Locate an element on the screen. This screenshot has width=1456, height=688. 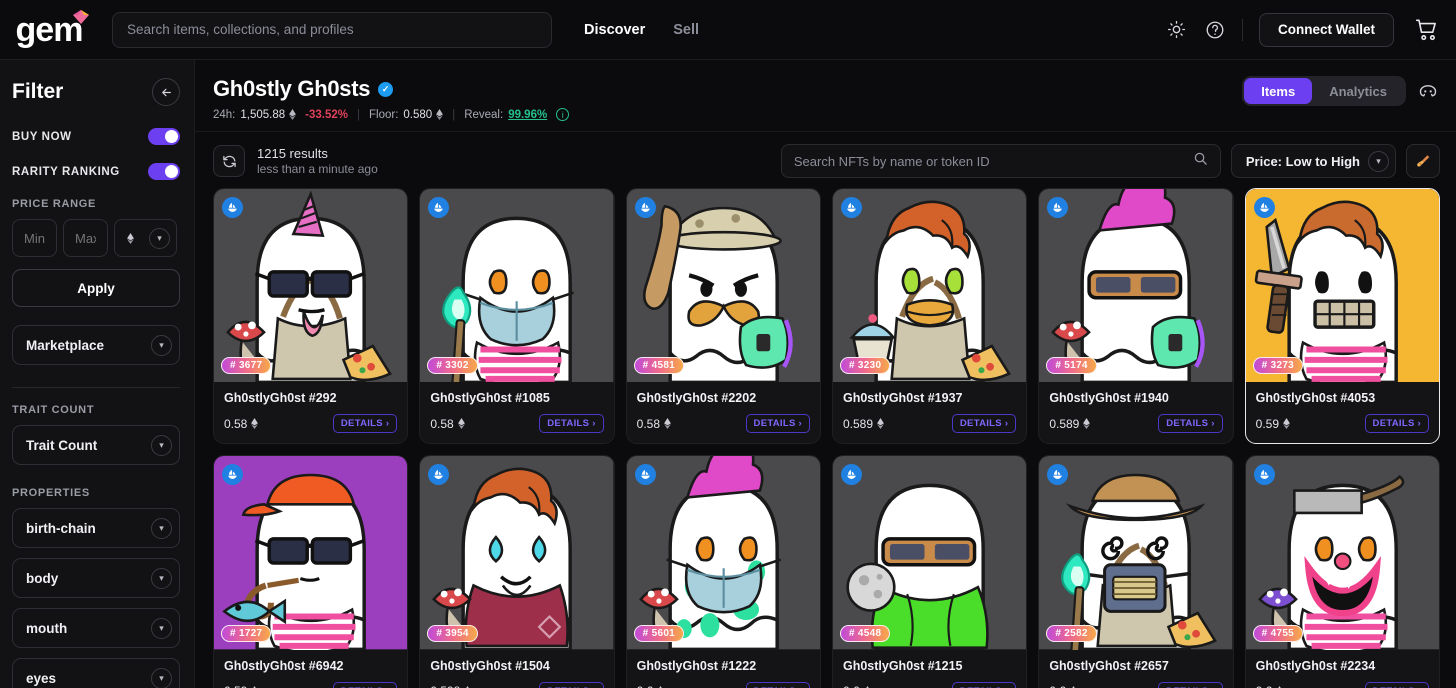
property-dropdown-mouth: mouth ▾ is located at coordinates (96, 628).